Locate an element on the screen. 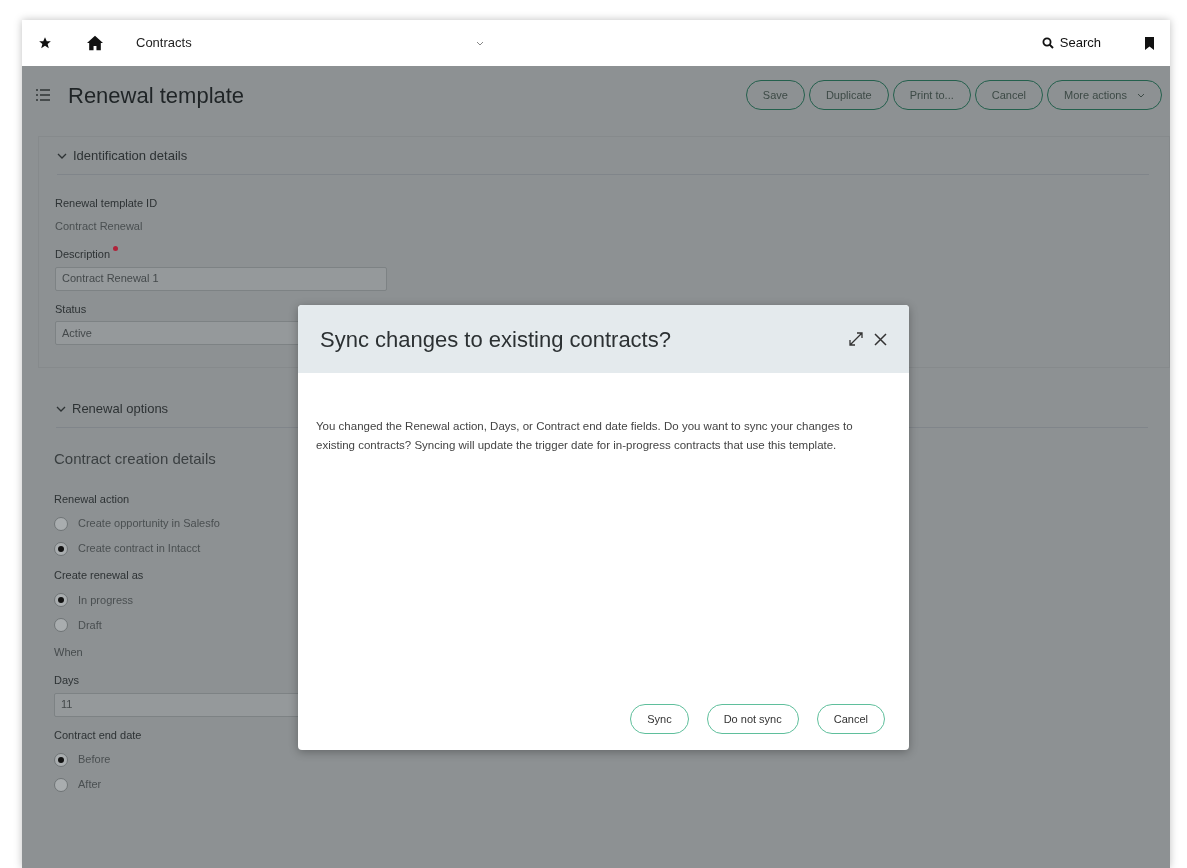 The height and width of the screenshot is (868, 1187). radio-label: Create contract in Intacct is located at coordinates (139, 549).